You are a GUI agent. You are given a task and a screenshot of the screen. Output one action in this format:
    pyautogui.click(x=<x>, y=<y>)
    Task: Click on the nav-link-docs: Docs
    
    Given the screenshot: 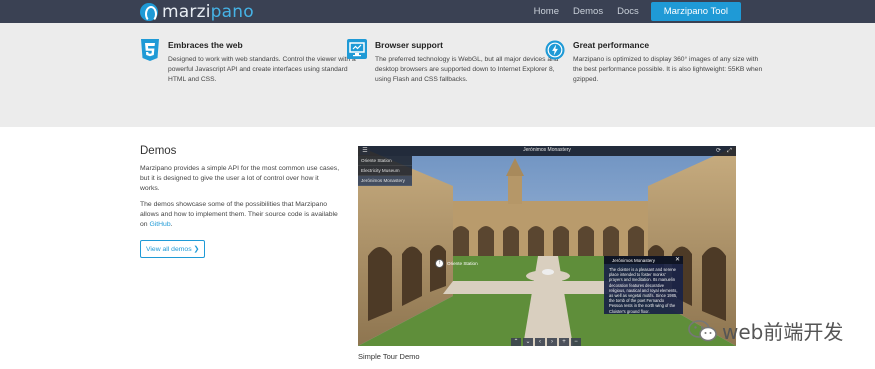 What is the action you would take?
    pyautogui.click(x=628, y=11)
    